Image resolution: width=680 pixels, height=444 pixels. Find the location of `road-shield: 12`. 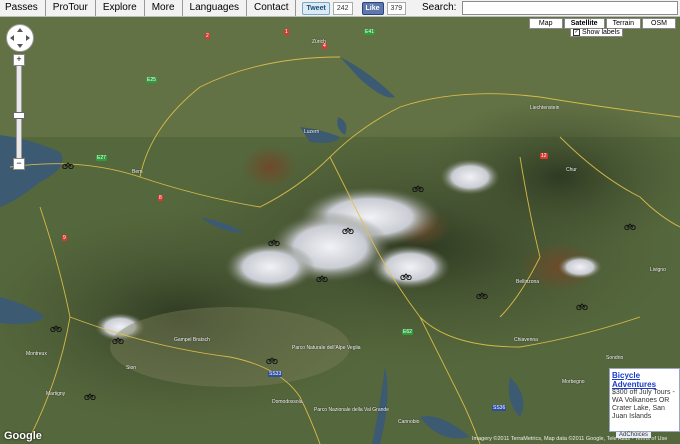

road-shield: 12 is located at coordinates (544, 156).